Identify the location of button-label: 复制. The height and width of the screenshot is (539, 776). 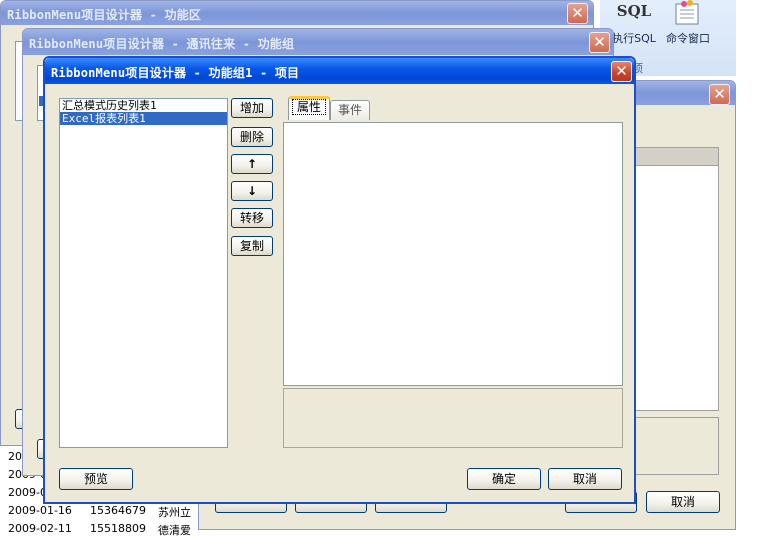
(251, 246).